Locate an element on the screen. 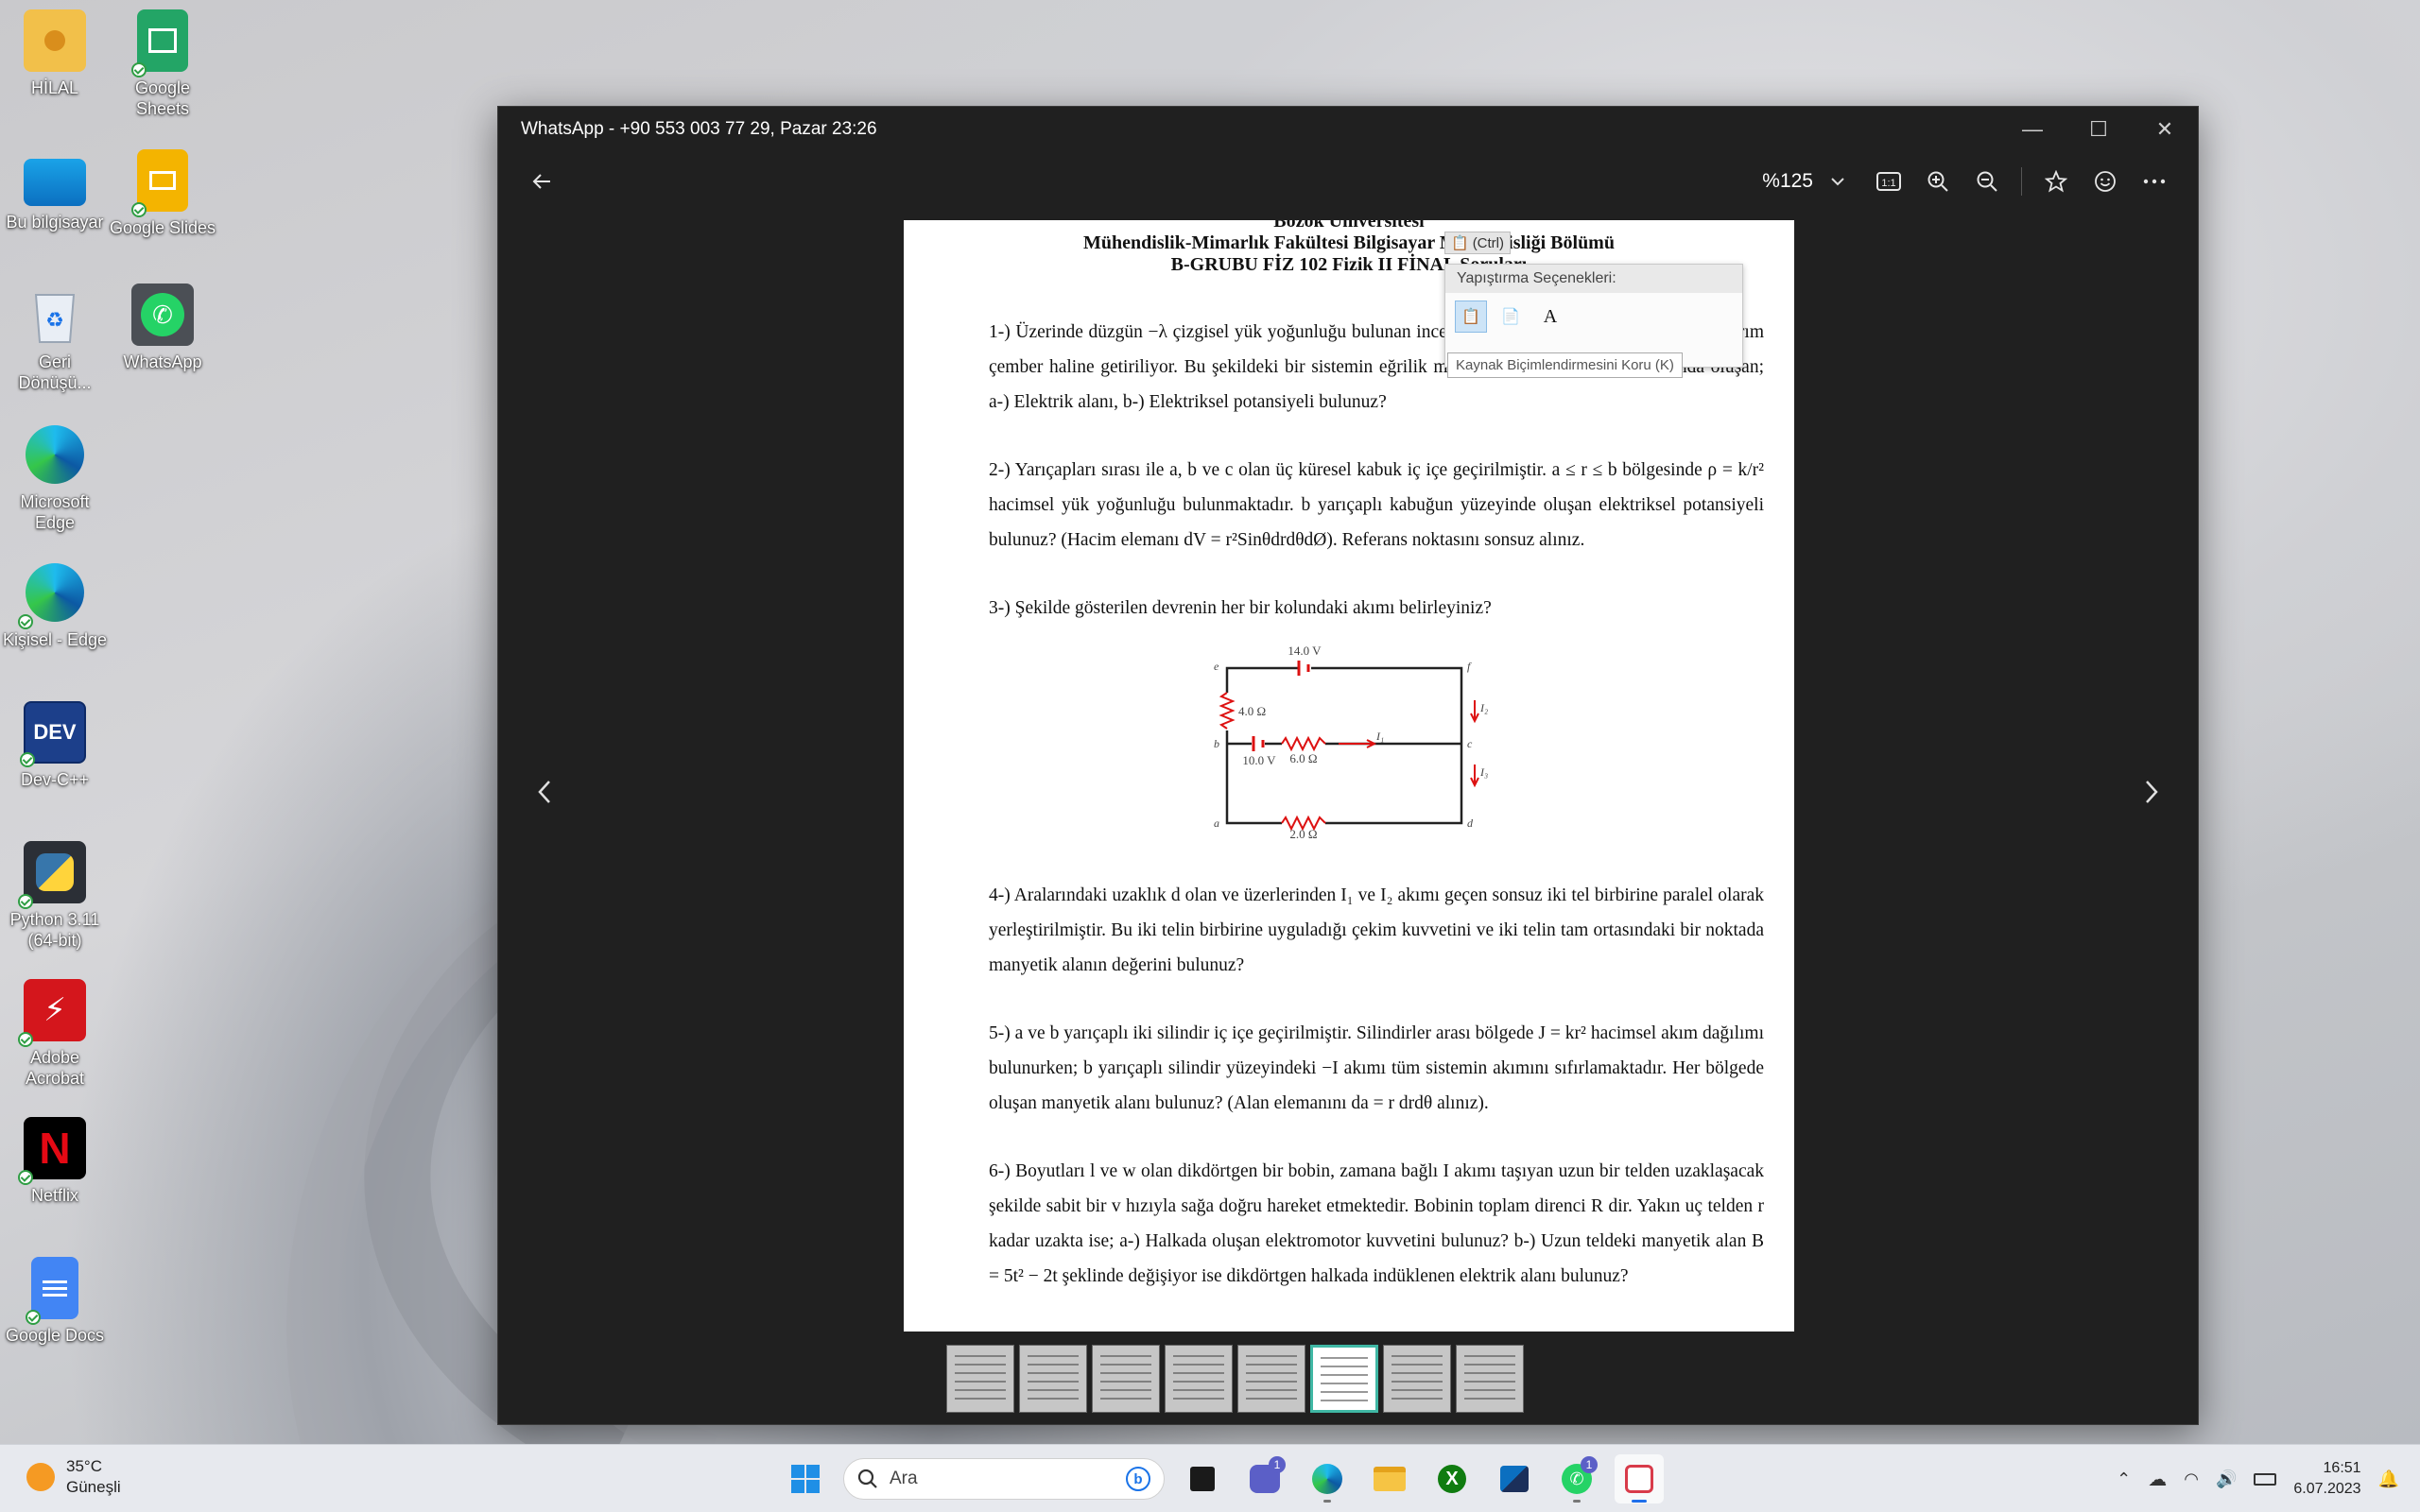 This screenshot has width=2420, height=1512. desktop-icon-google-docs: Google Docs is located at coordinates (55, 1301).